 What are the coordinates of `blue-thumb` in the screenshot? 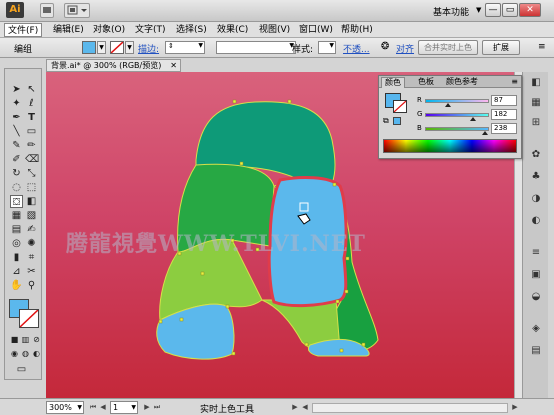 It's located at (485, 133).